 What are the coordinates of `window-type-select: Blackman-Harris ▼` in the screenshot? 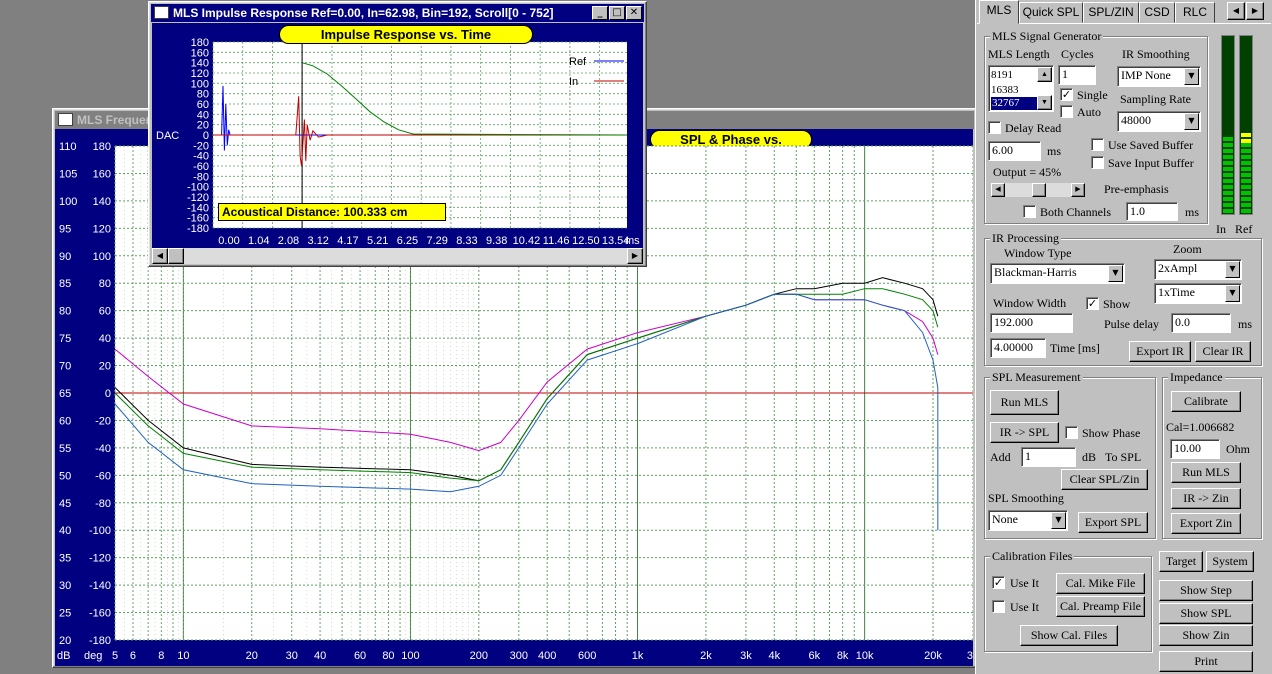 It's located at (1057, 273).